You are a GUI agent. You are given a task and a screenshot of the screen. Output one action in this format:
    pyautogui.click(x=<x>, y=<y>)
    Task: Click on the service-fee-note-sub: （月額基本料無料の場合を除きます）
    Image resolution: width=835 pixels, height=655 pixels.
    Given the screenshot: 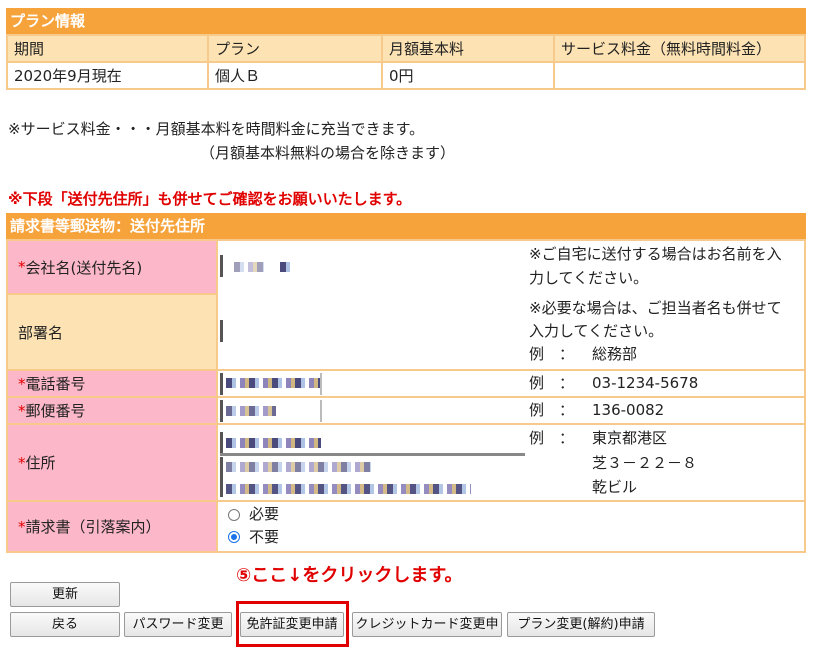 What is the action you would take?
    pyautogui.click(x=328, y=153)
    